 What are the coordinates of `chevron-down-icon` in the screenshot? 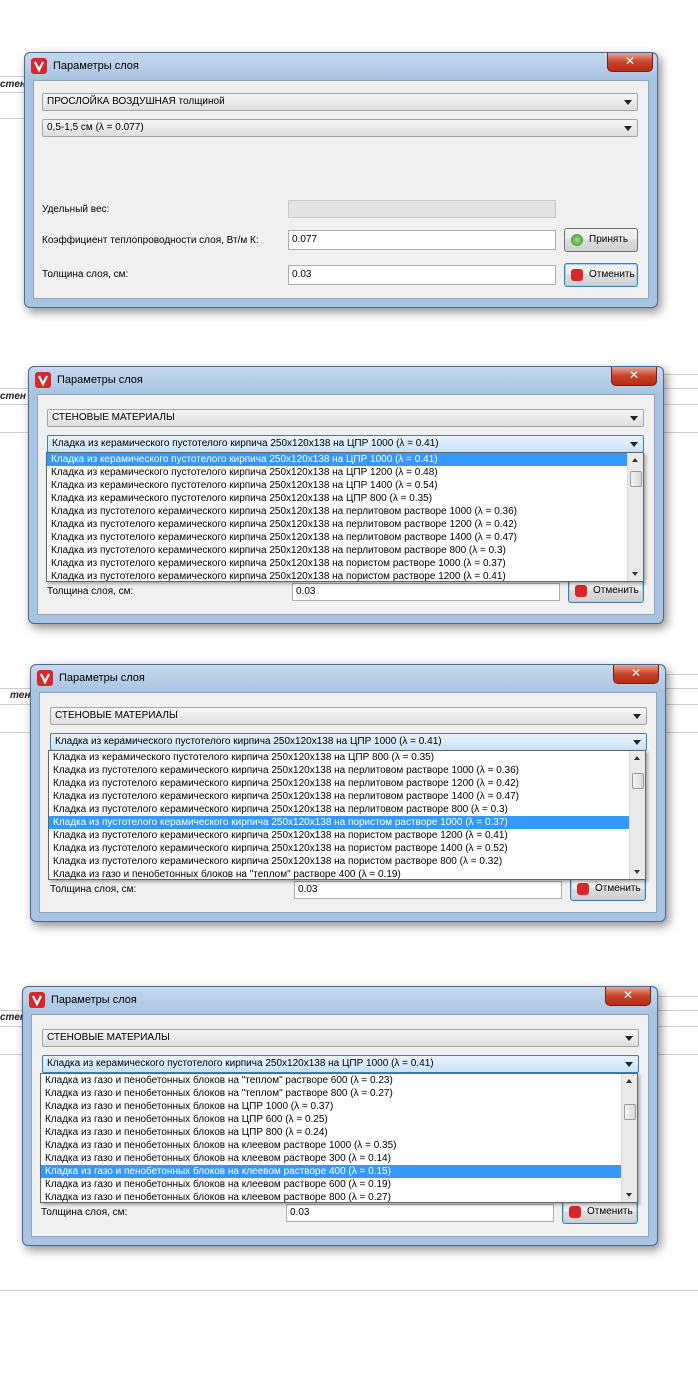 It's located at (637, 742).